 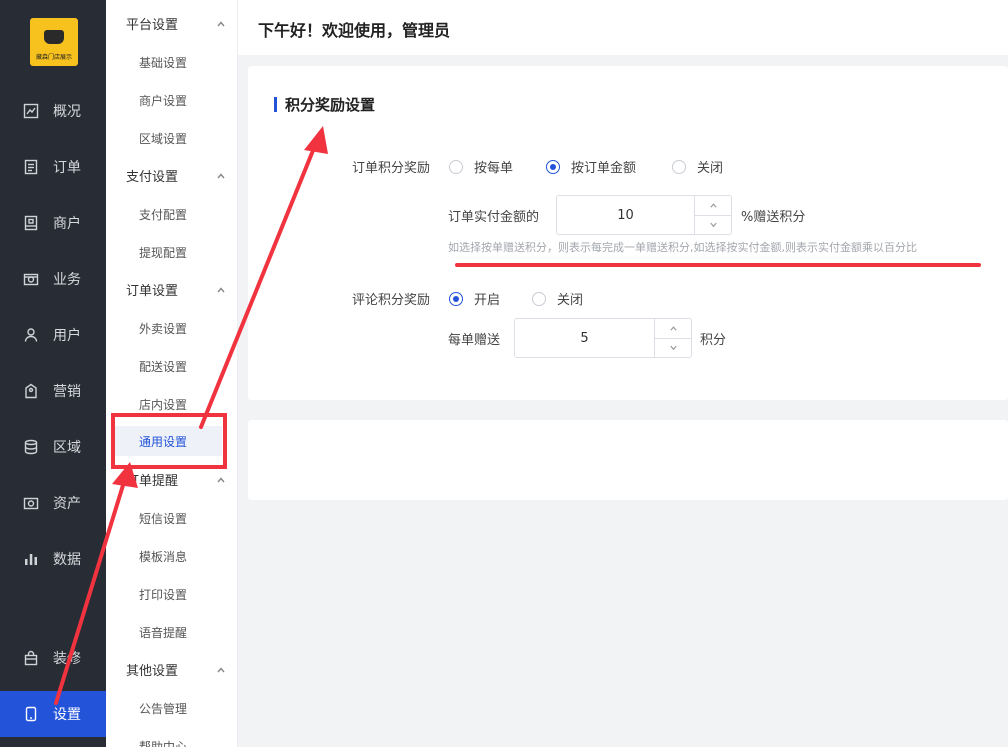 I want to click on radio-label: 开启, so click(x=487, y=300).